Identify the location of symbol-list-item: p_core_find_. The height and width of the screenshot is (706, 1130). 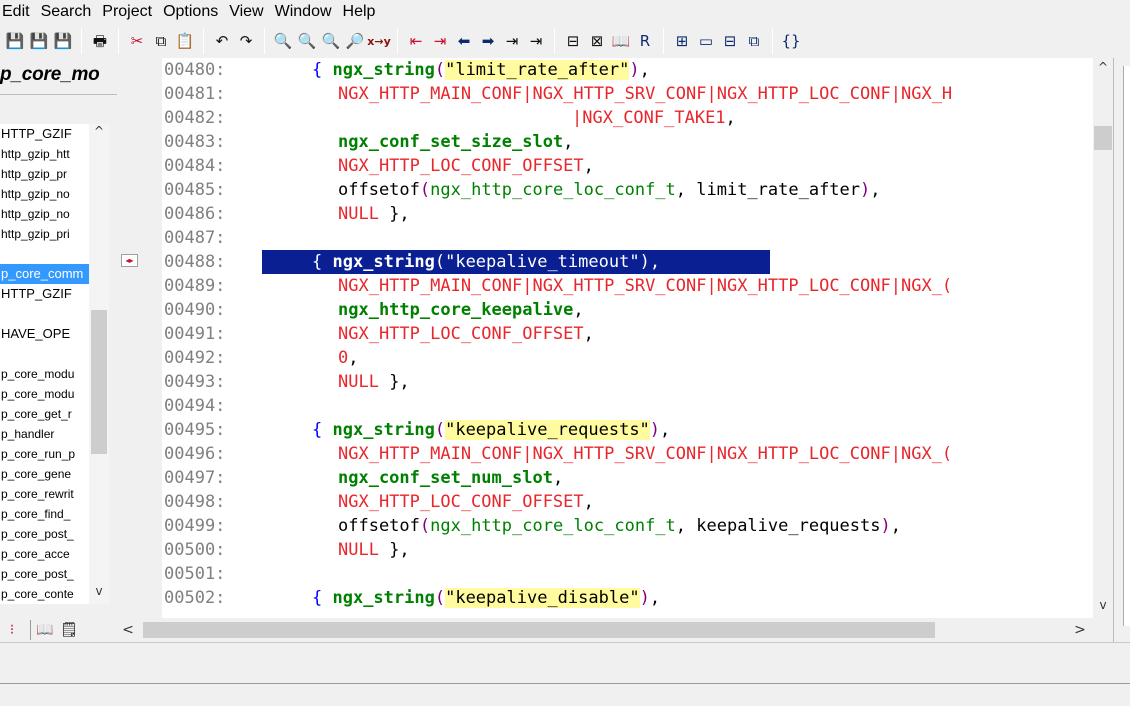
(44, 514).